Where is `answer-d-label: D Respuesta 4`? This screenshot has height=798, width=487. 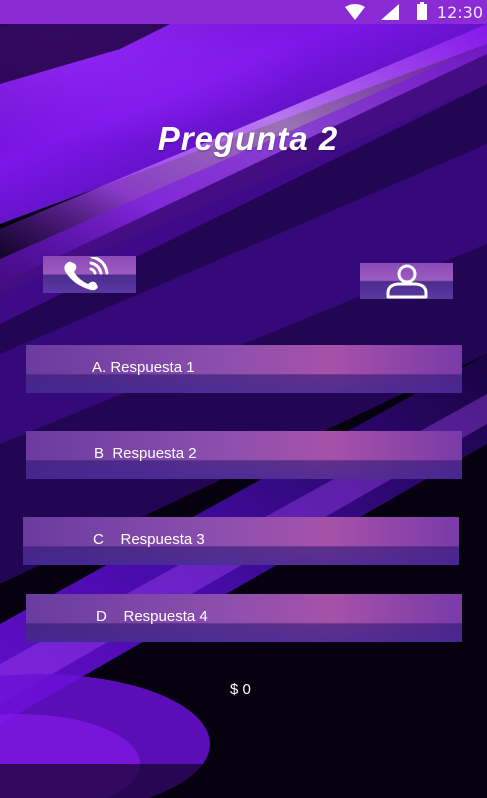
answer-d-label: D Respuesta 4 is located at coordinates (152, 616).